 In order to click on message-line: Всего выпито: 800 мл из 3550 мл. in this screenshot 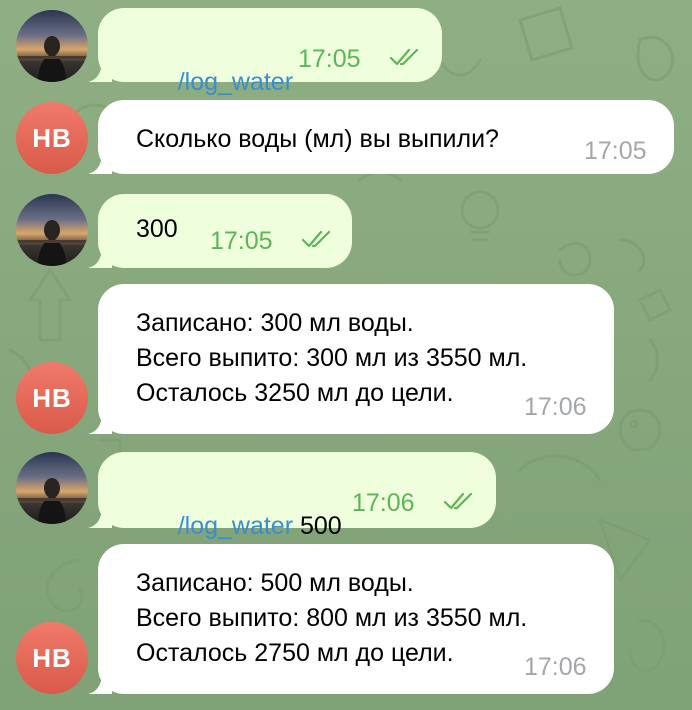, I will do `click(332, 618)`.